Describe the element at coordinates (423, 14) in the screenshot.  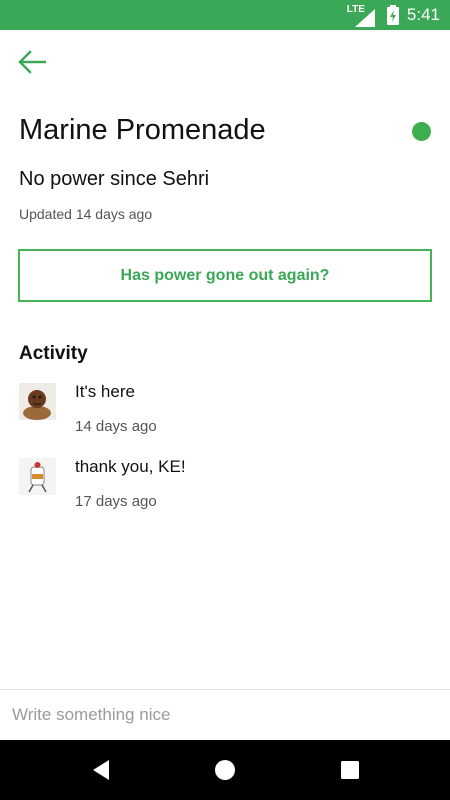
I see `clock: 5:41` at that location.